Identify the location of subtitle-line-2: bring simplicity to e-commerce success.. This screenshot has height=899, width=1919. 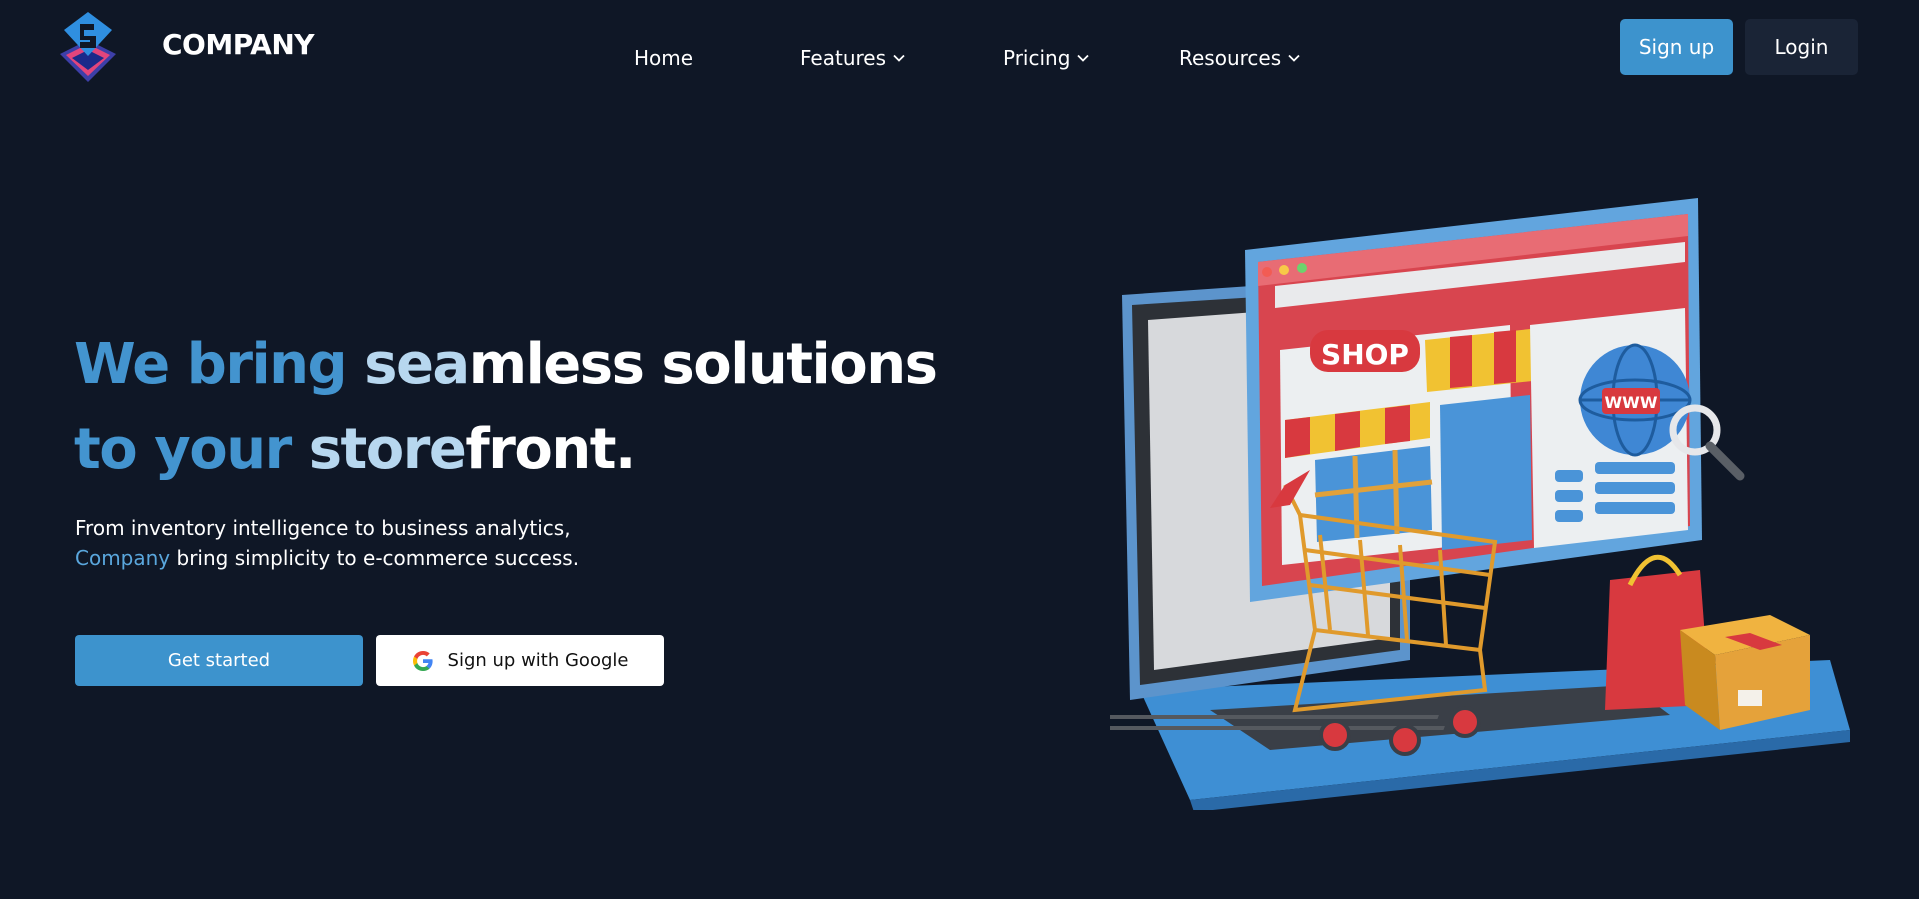
(375, 558).